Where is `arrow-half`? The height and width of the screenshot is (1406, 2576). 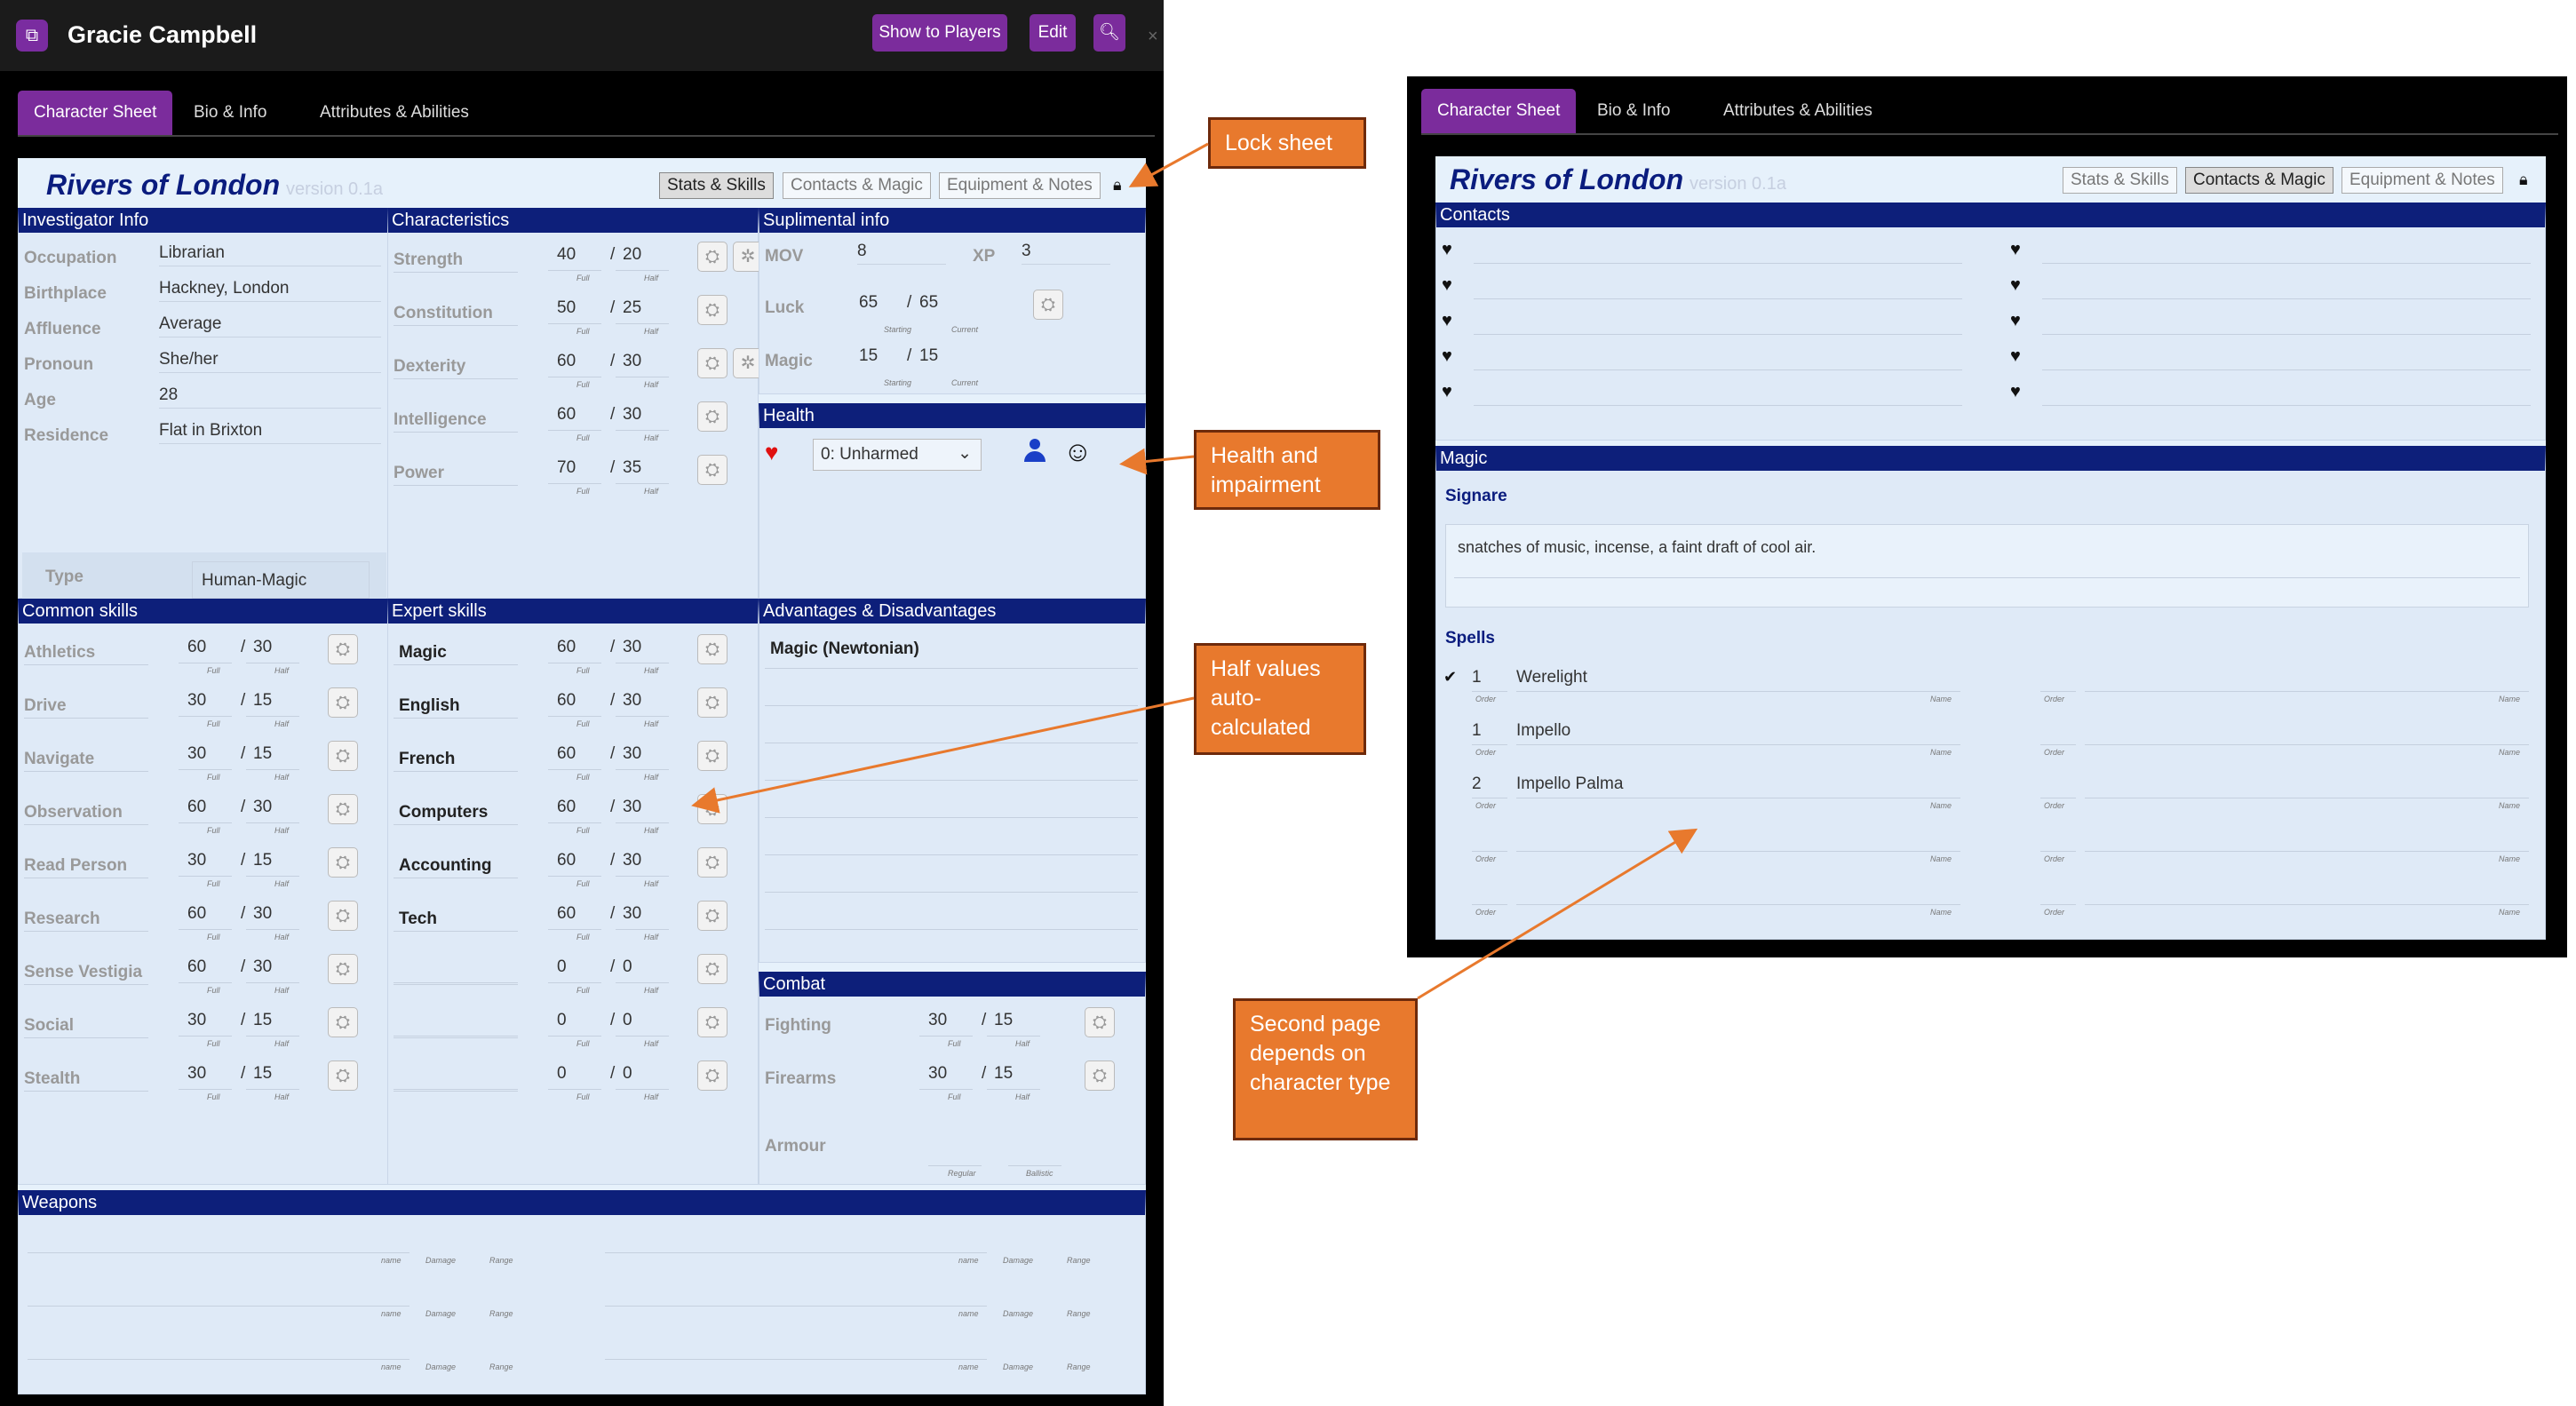 arrow-half is located at coordinates (943, 755).